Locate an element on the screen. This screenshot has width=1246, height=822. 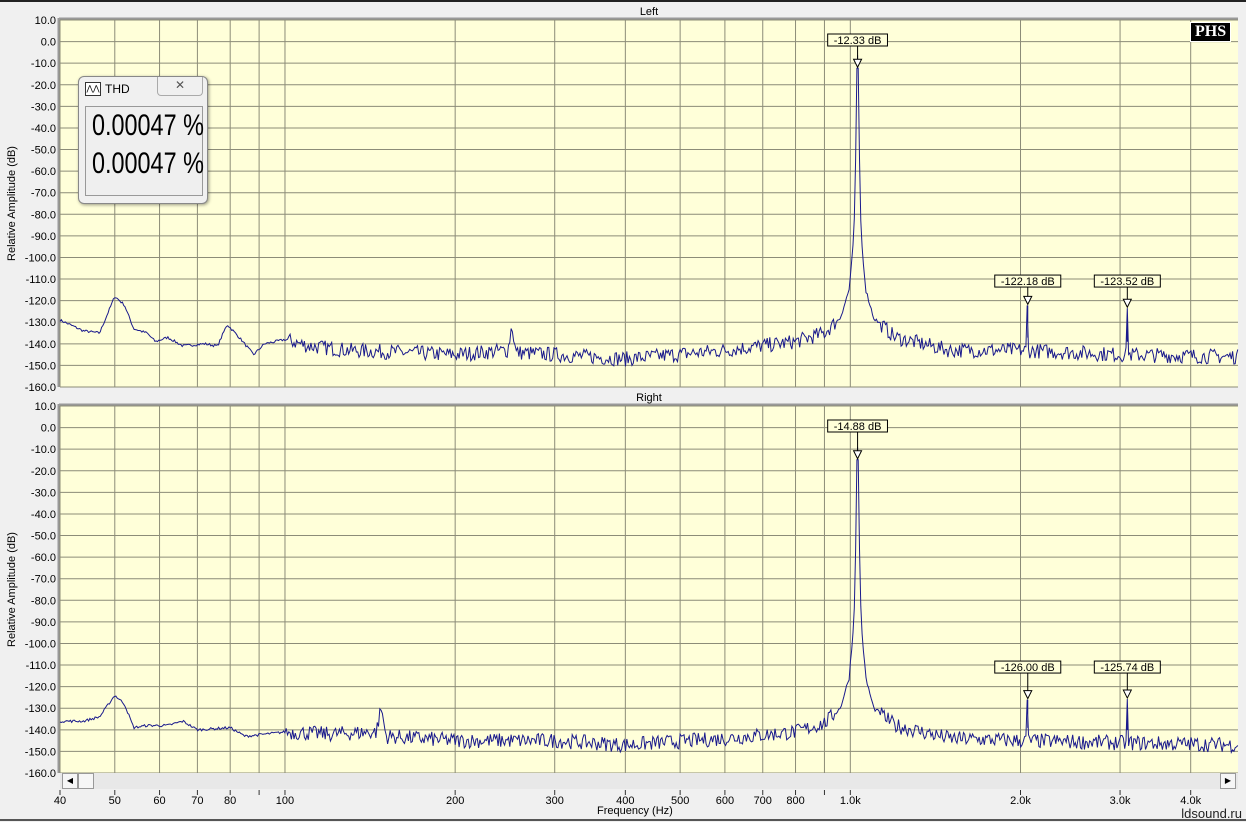
horizontal-scrollbar: ◀ ▶ is located at coordinates (649, 781).